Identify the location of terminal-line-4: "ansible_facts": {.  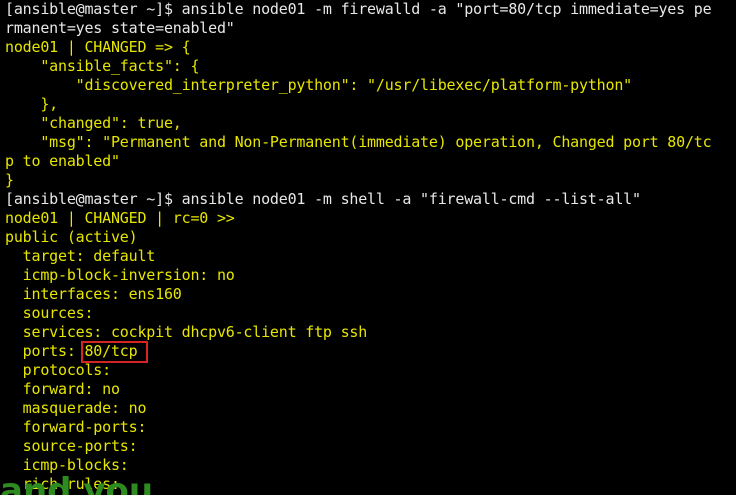
(102, 66).